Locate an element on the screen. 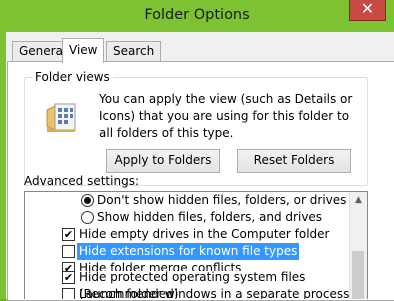  tab-view: View is located at coordinates (83, 50).